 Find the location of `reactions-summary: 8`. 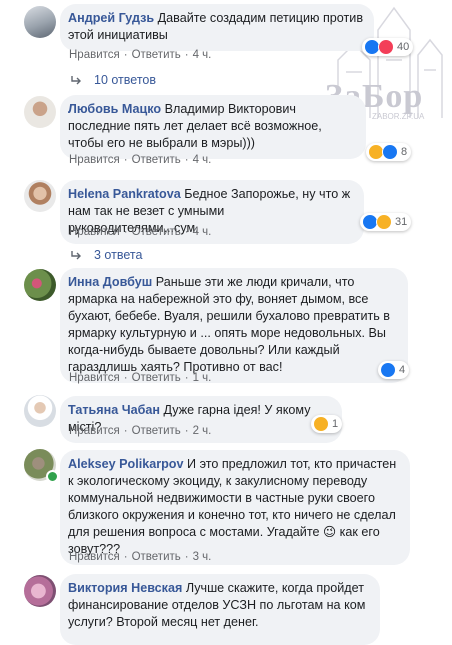

reactions-summary: 8 is located at coordinates (389, 152).